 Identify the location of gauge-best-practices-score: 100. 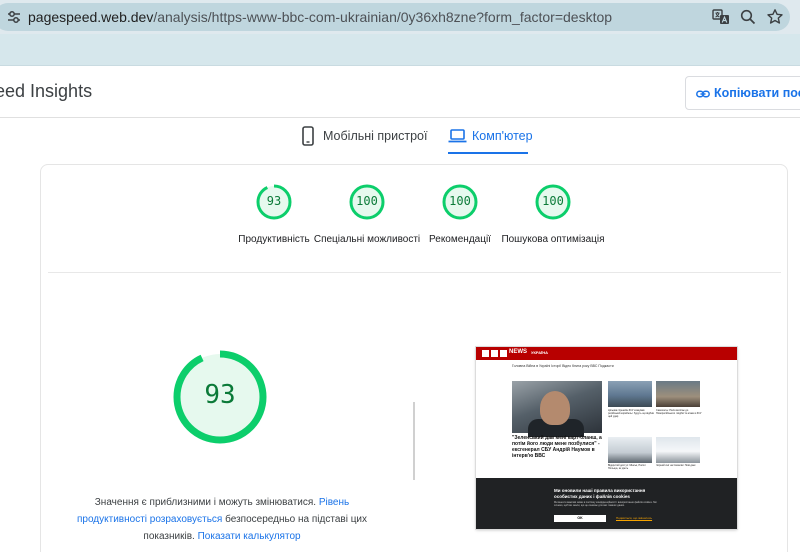
(460, 201).